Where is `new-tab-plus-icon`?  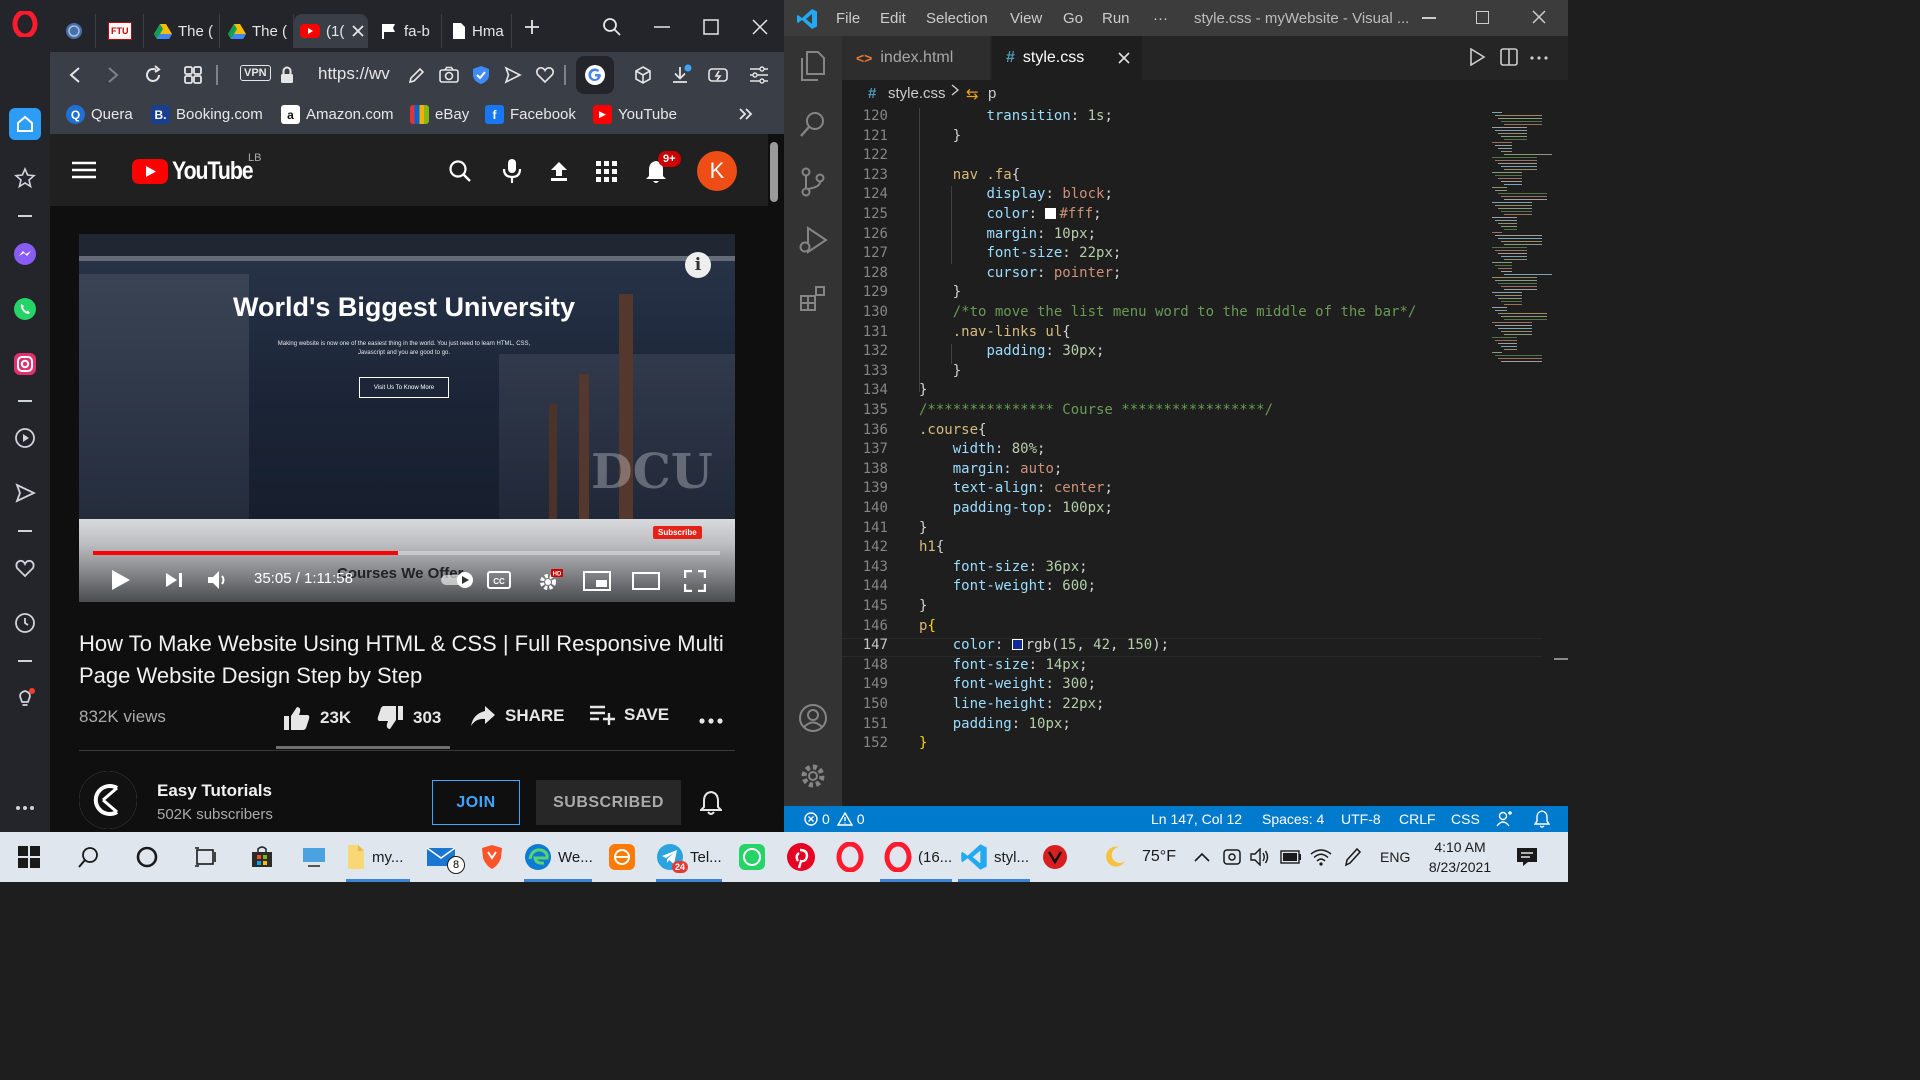
new-tab-plus-icon is located at coordinates (532, 27).